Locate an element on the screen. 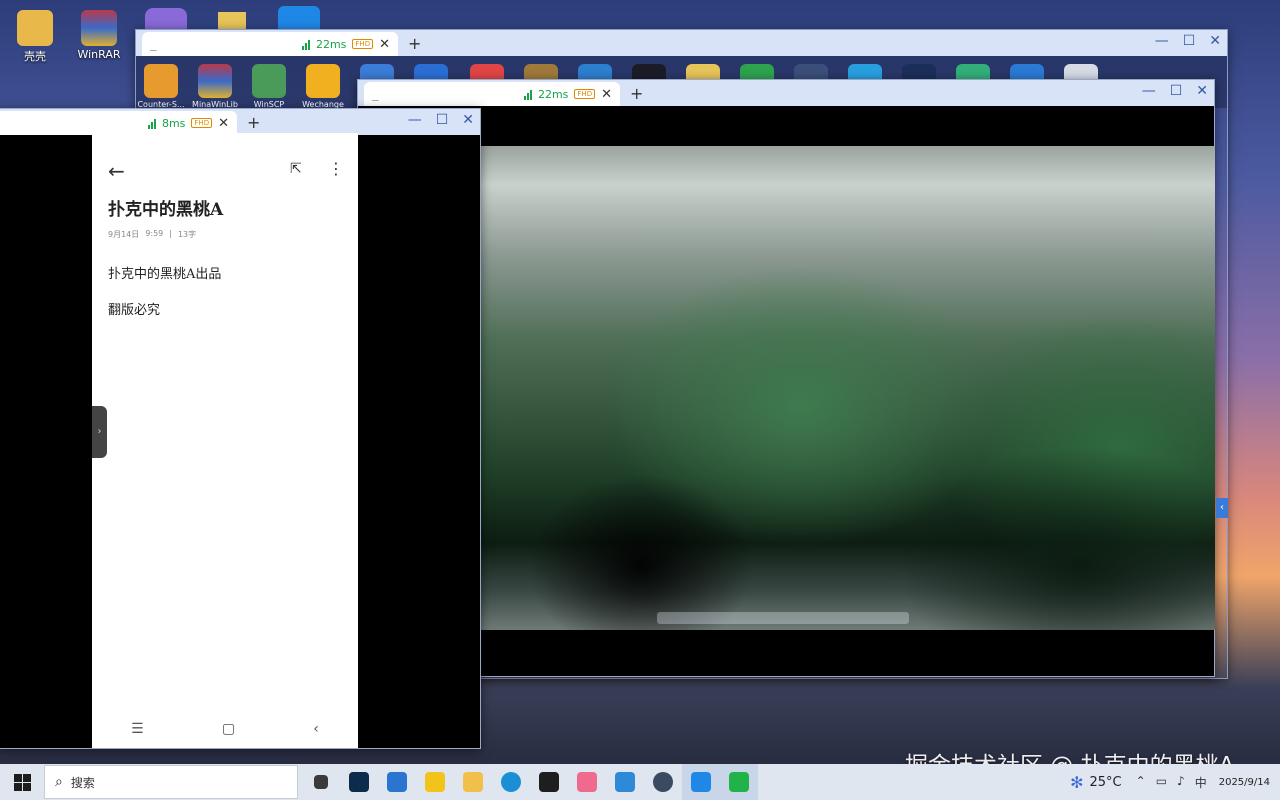 This screenshot has width=1280, height=800. window-titlebar: 8ms FHD ✕ + — ☐ ✕ is located at coordinates (240, 122).